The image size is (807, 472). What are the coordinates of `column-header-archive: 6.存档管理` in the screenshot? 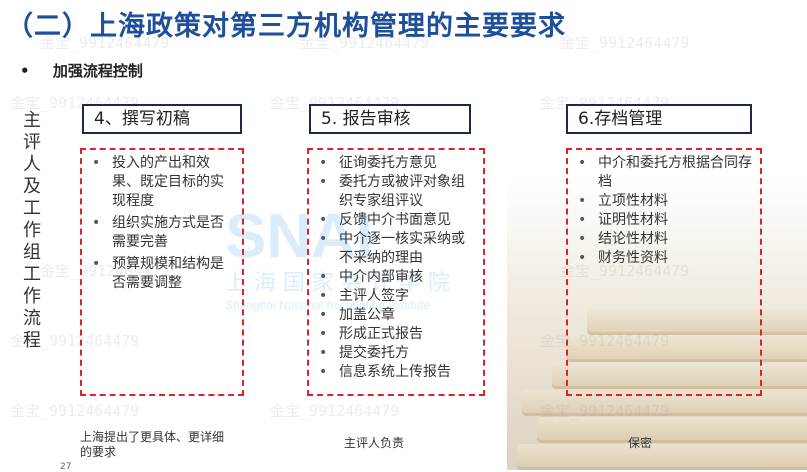 It's located at (659, 119).